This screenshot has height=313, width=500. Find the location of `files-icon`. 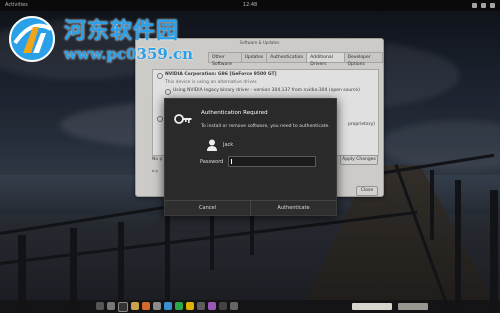

files-icon is located at coordinates (135, 306).